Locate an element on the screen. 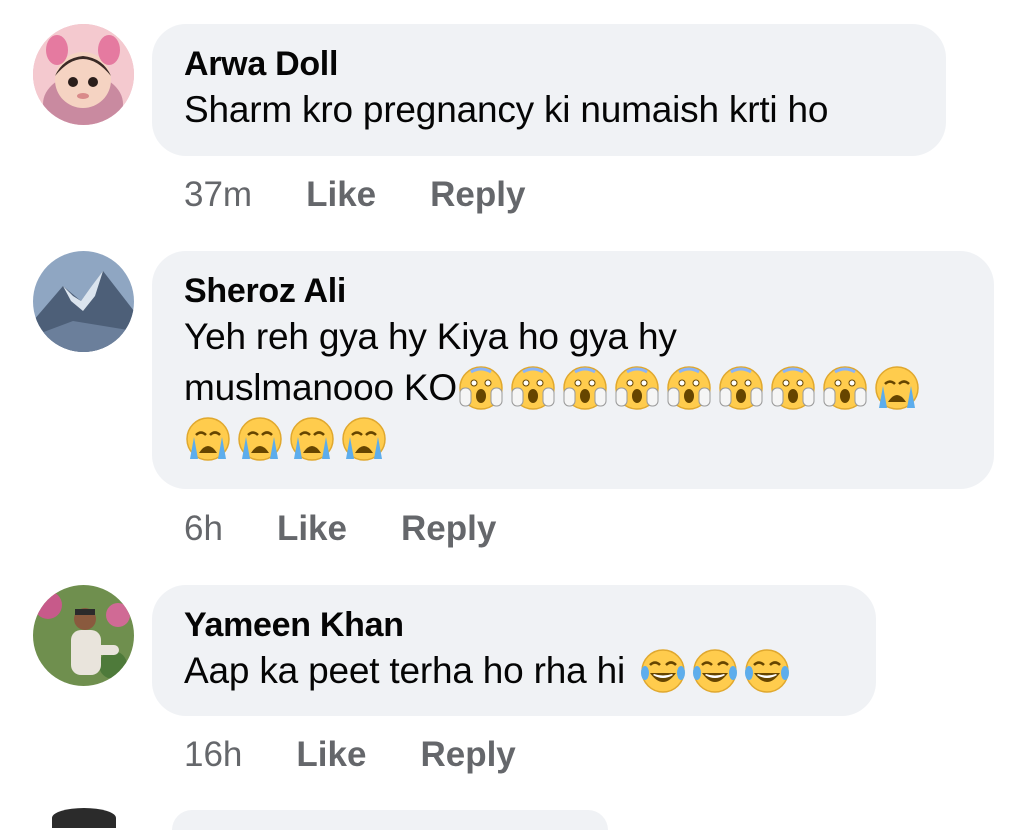 Image resolution: width=1024 pixels, height=830 pixels. comment-text: Aap ka peet terha ho rha hi is located at coordinates (404, 670).